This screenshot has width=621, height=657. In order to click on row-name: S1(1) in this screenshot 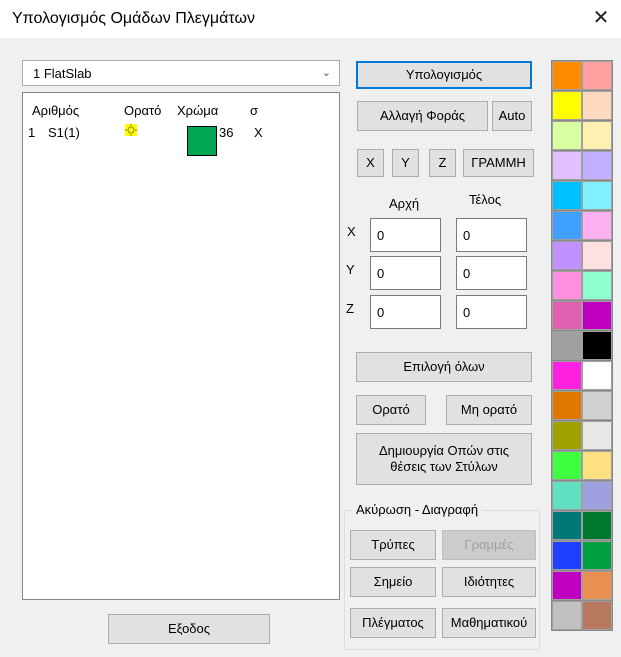, I will do `click(64, 132)`.